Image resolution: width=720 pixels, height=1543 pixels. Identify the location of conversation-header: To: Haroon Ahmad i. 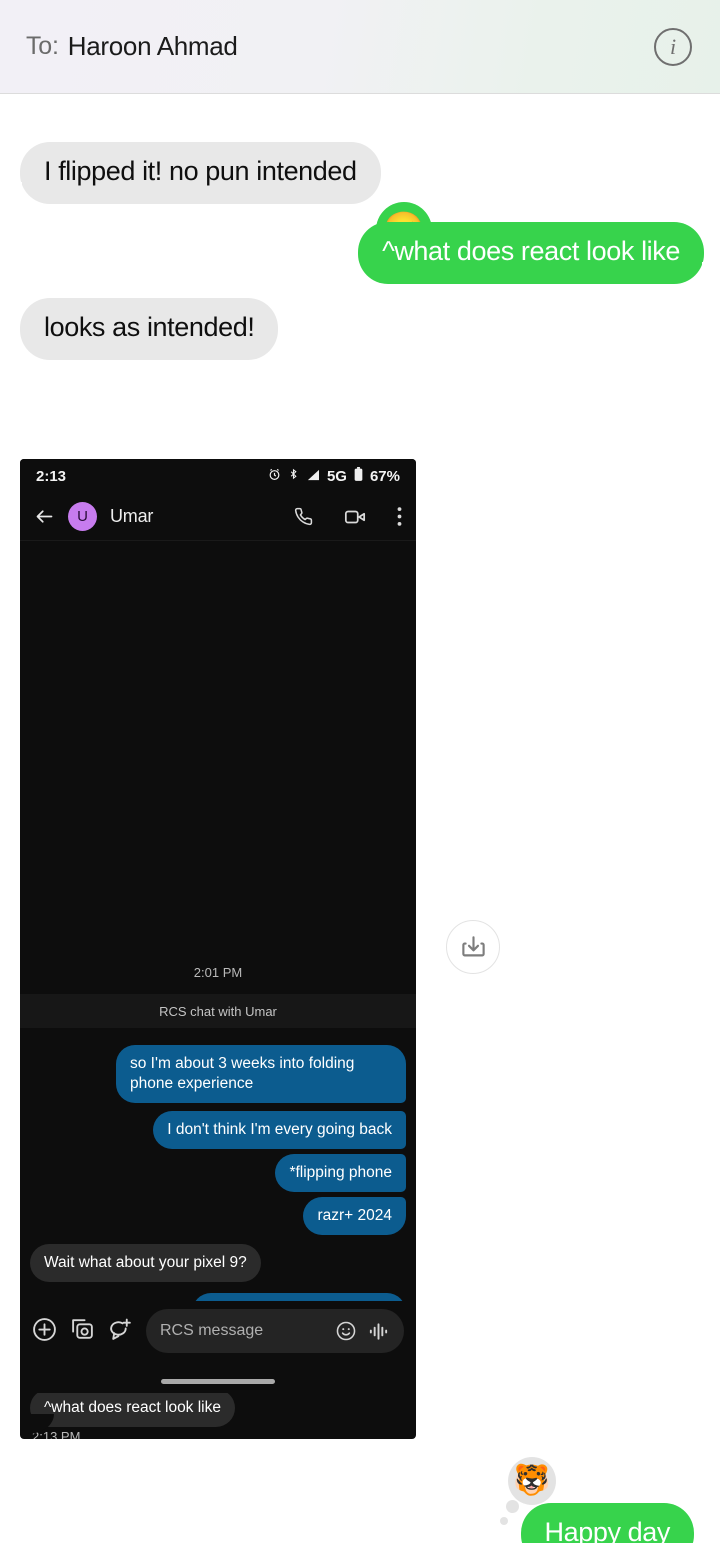
(360, 47).